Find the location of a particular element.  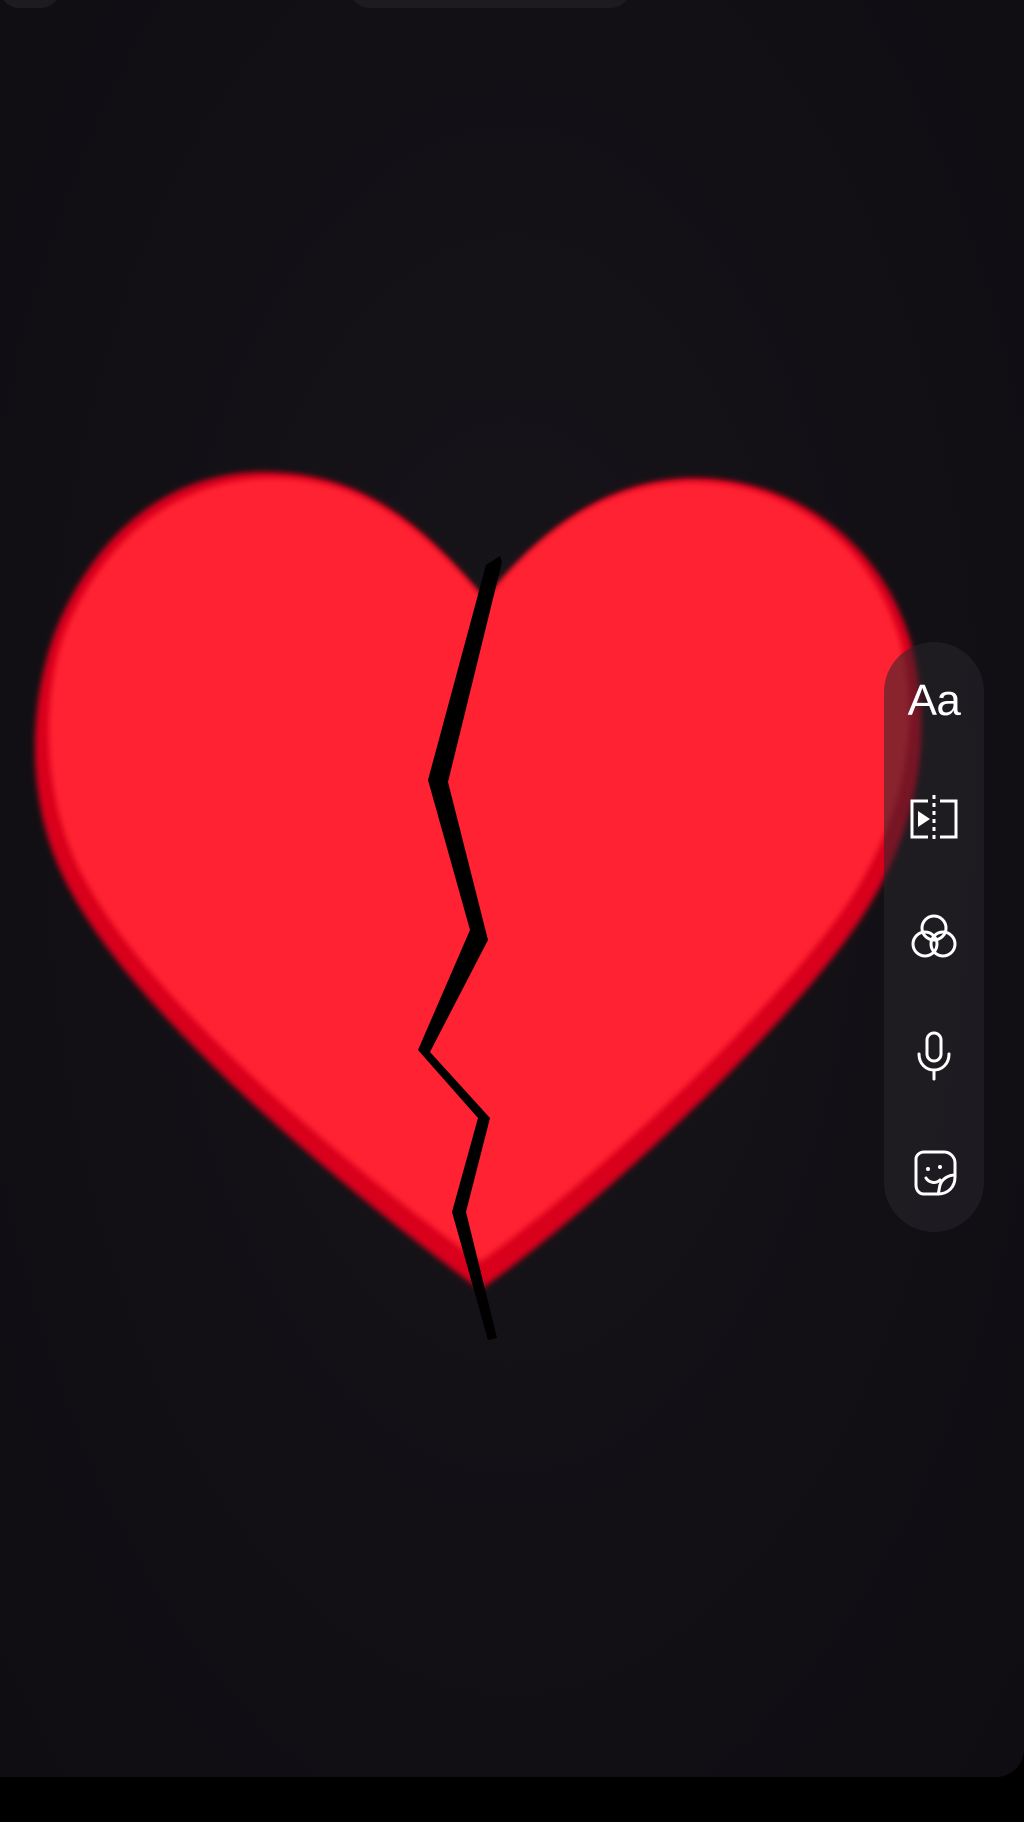

clip-trim-icon is located at coordinates (934, 819).